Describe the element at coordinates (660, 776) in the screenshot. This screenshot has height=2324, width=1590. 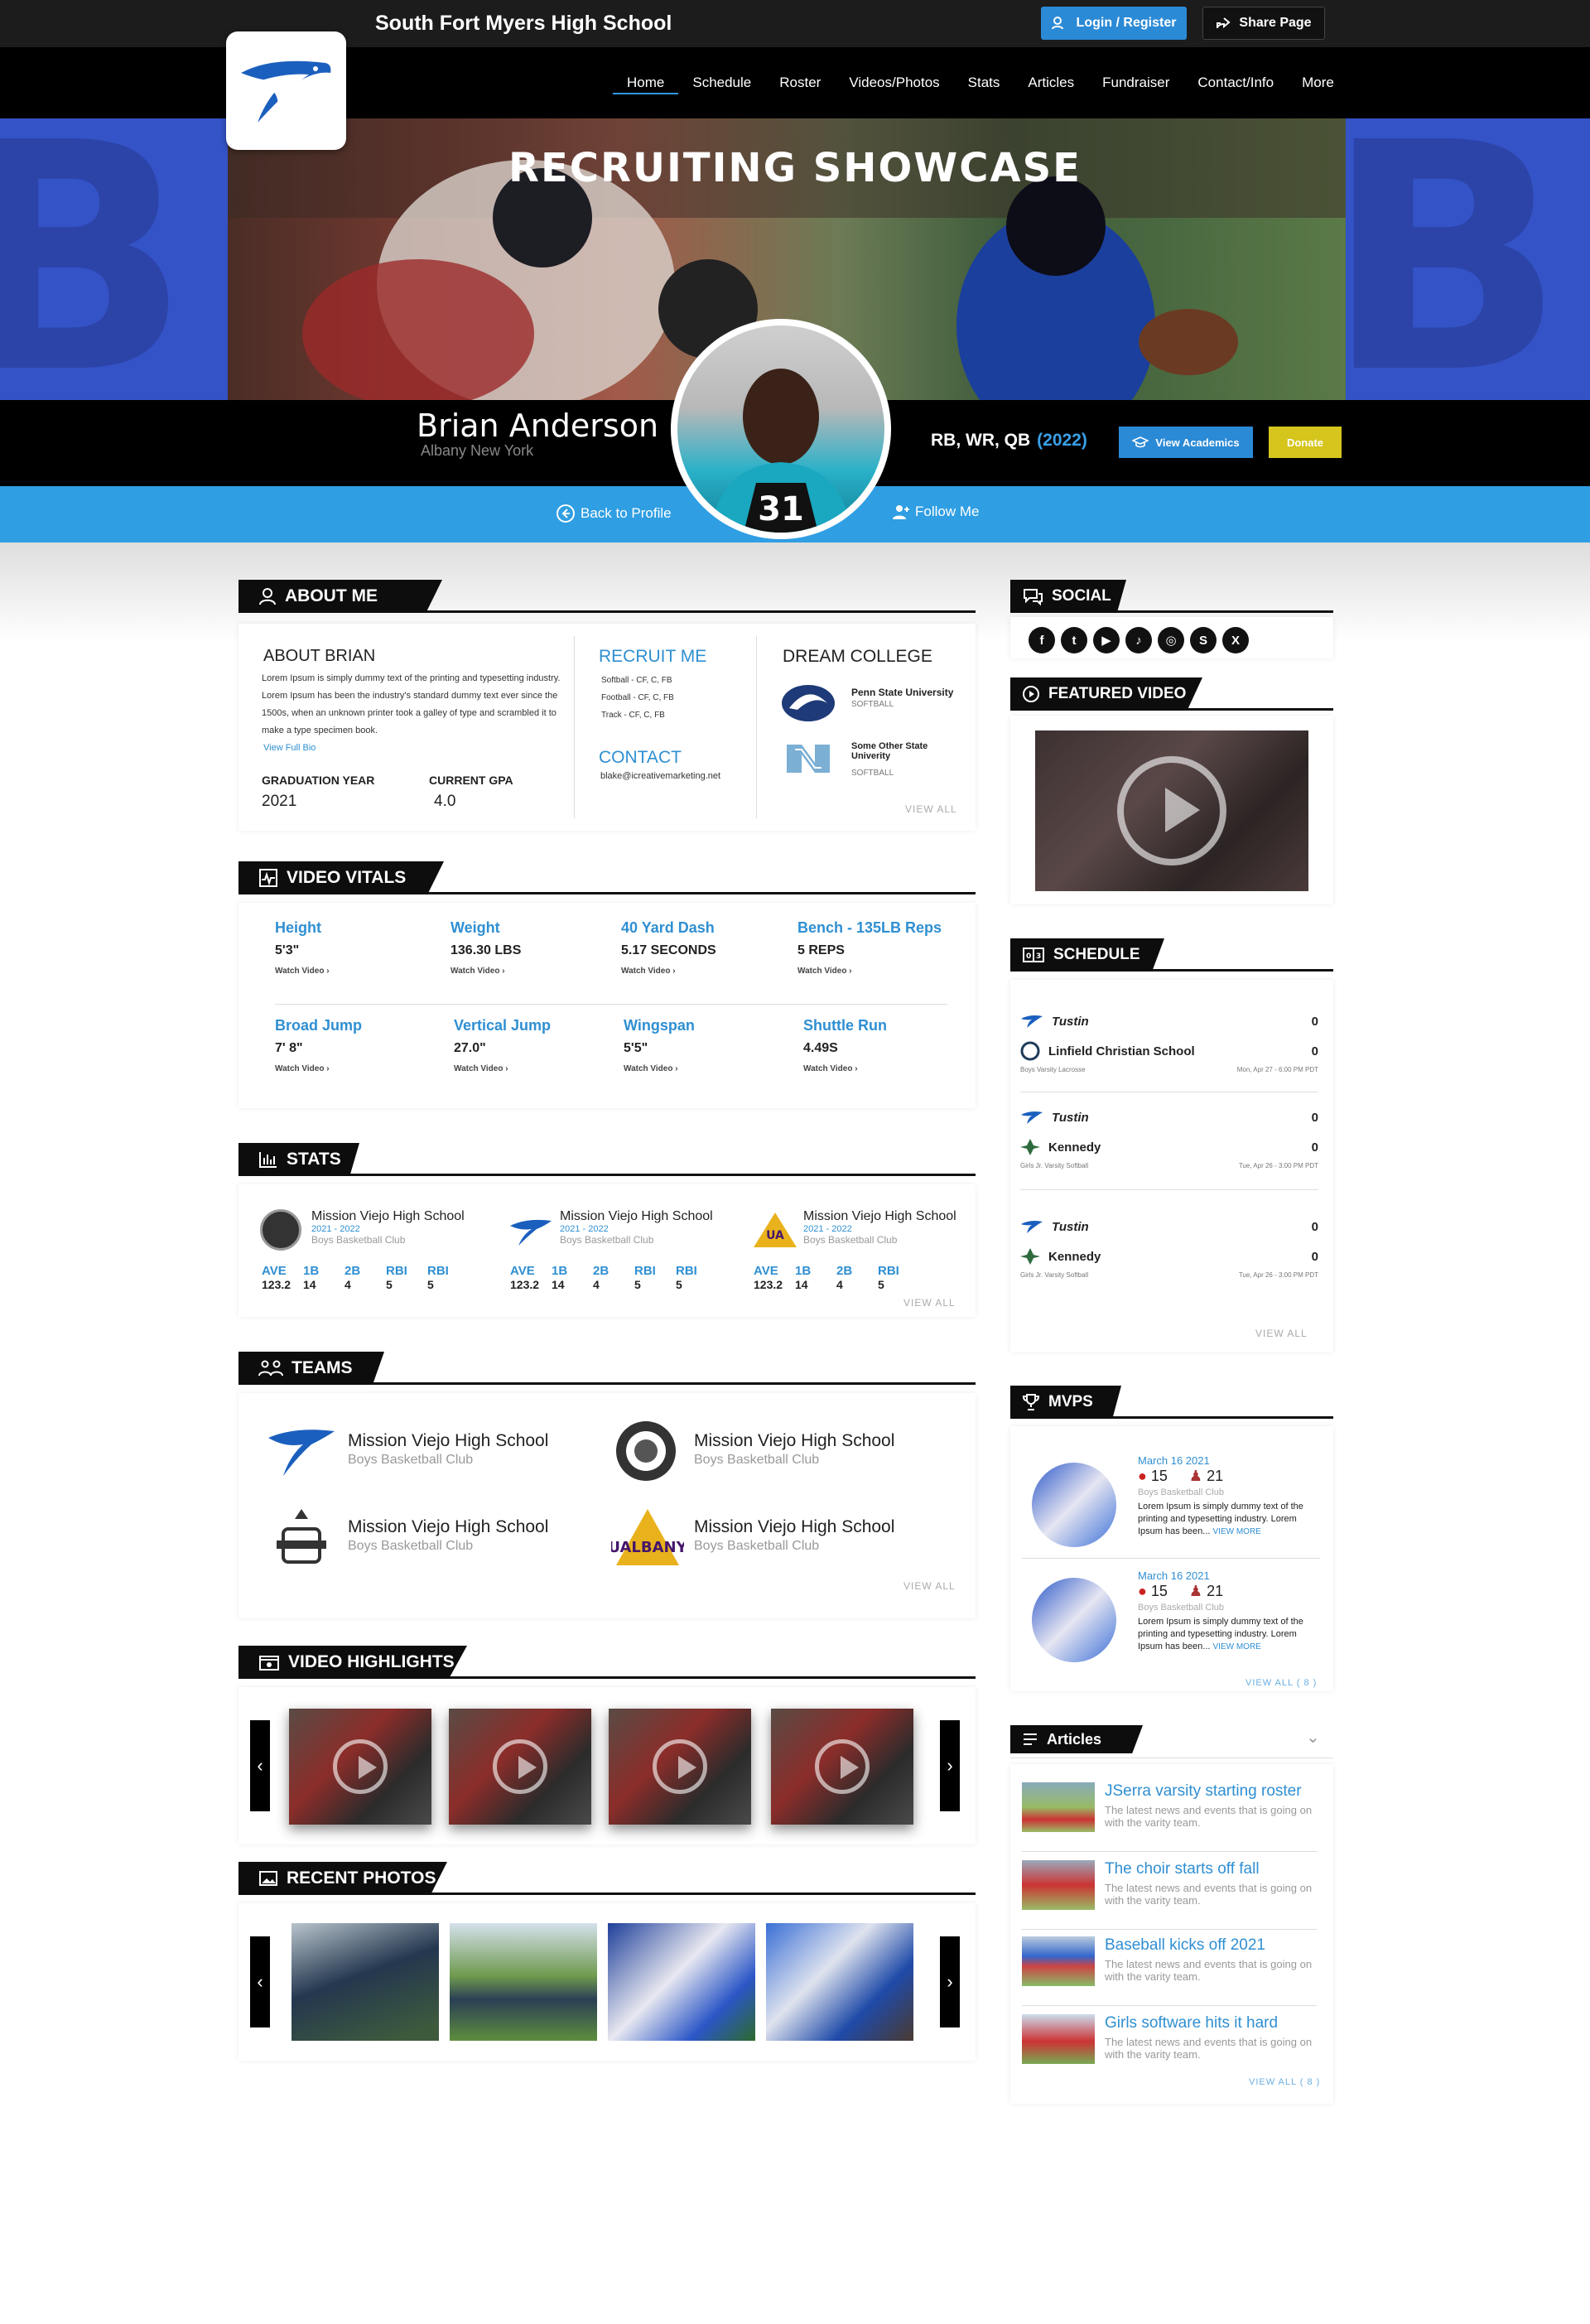
I see `contact-email: blake@icreativemarketing.net` at that location.